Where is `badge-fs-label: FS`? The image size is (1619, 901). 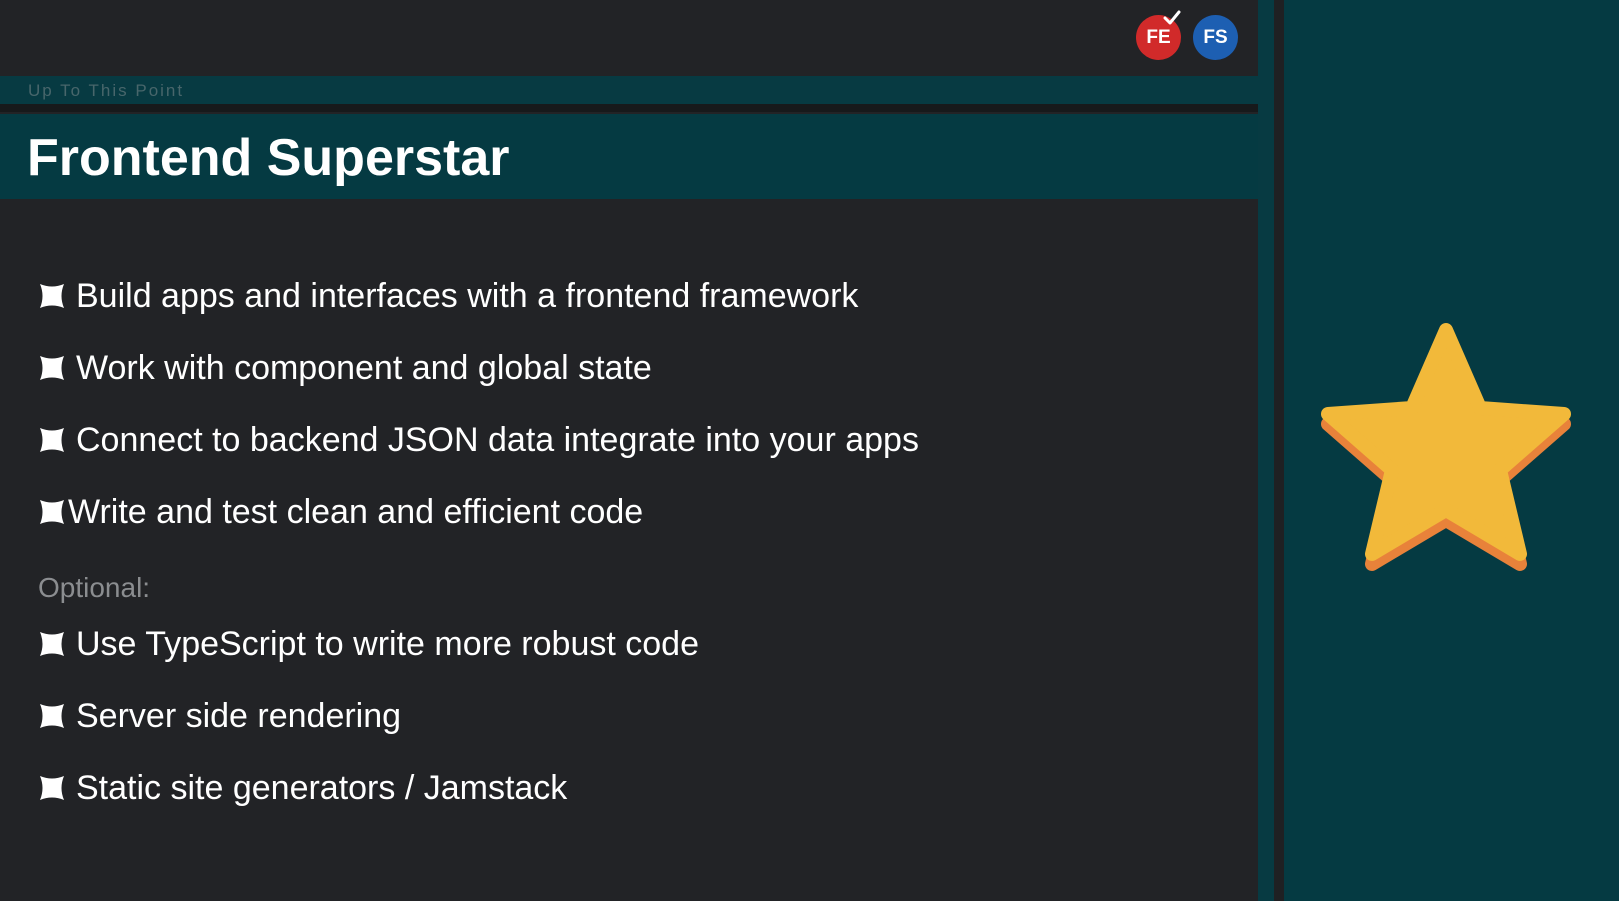 badge-fs-label: FS is located at coordinates (1215, 37).